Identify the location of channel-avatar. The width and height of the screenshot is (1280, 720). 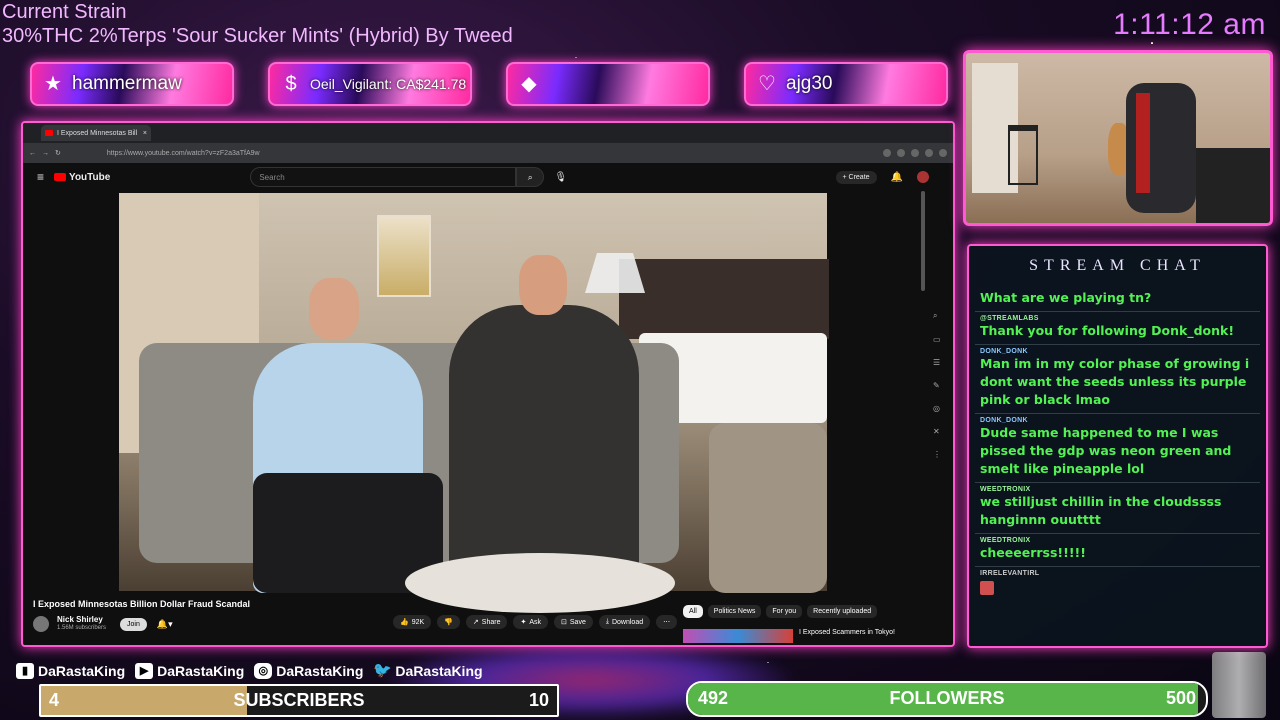
(41, 624).